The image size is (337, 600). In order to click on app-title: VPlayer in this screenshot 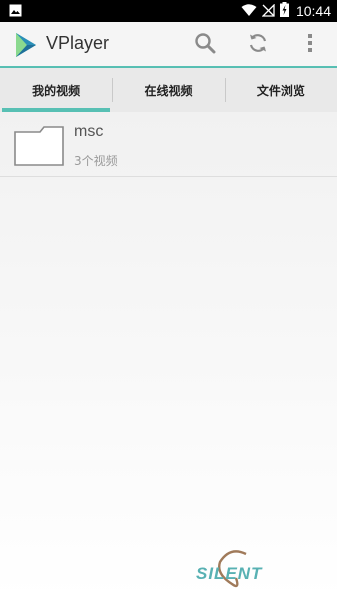, I will do `click(78, 43)`.